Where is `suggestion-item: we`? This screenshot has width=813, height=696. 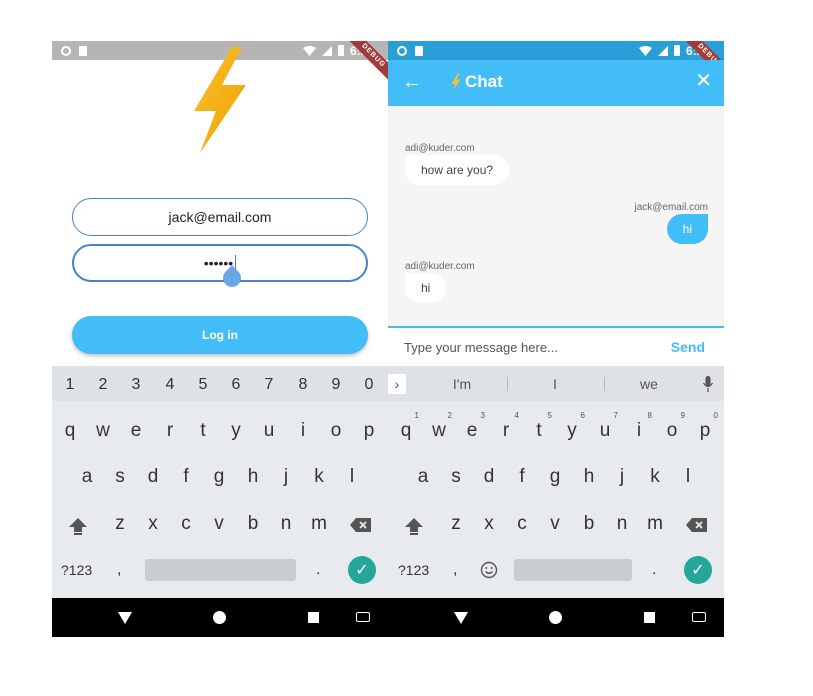 suggestion-item: we is located at coordinates (649, 383).